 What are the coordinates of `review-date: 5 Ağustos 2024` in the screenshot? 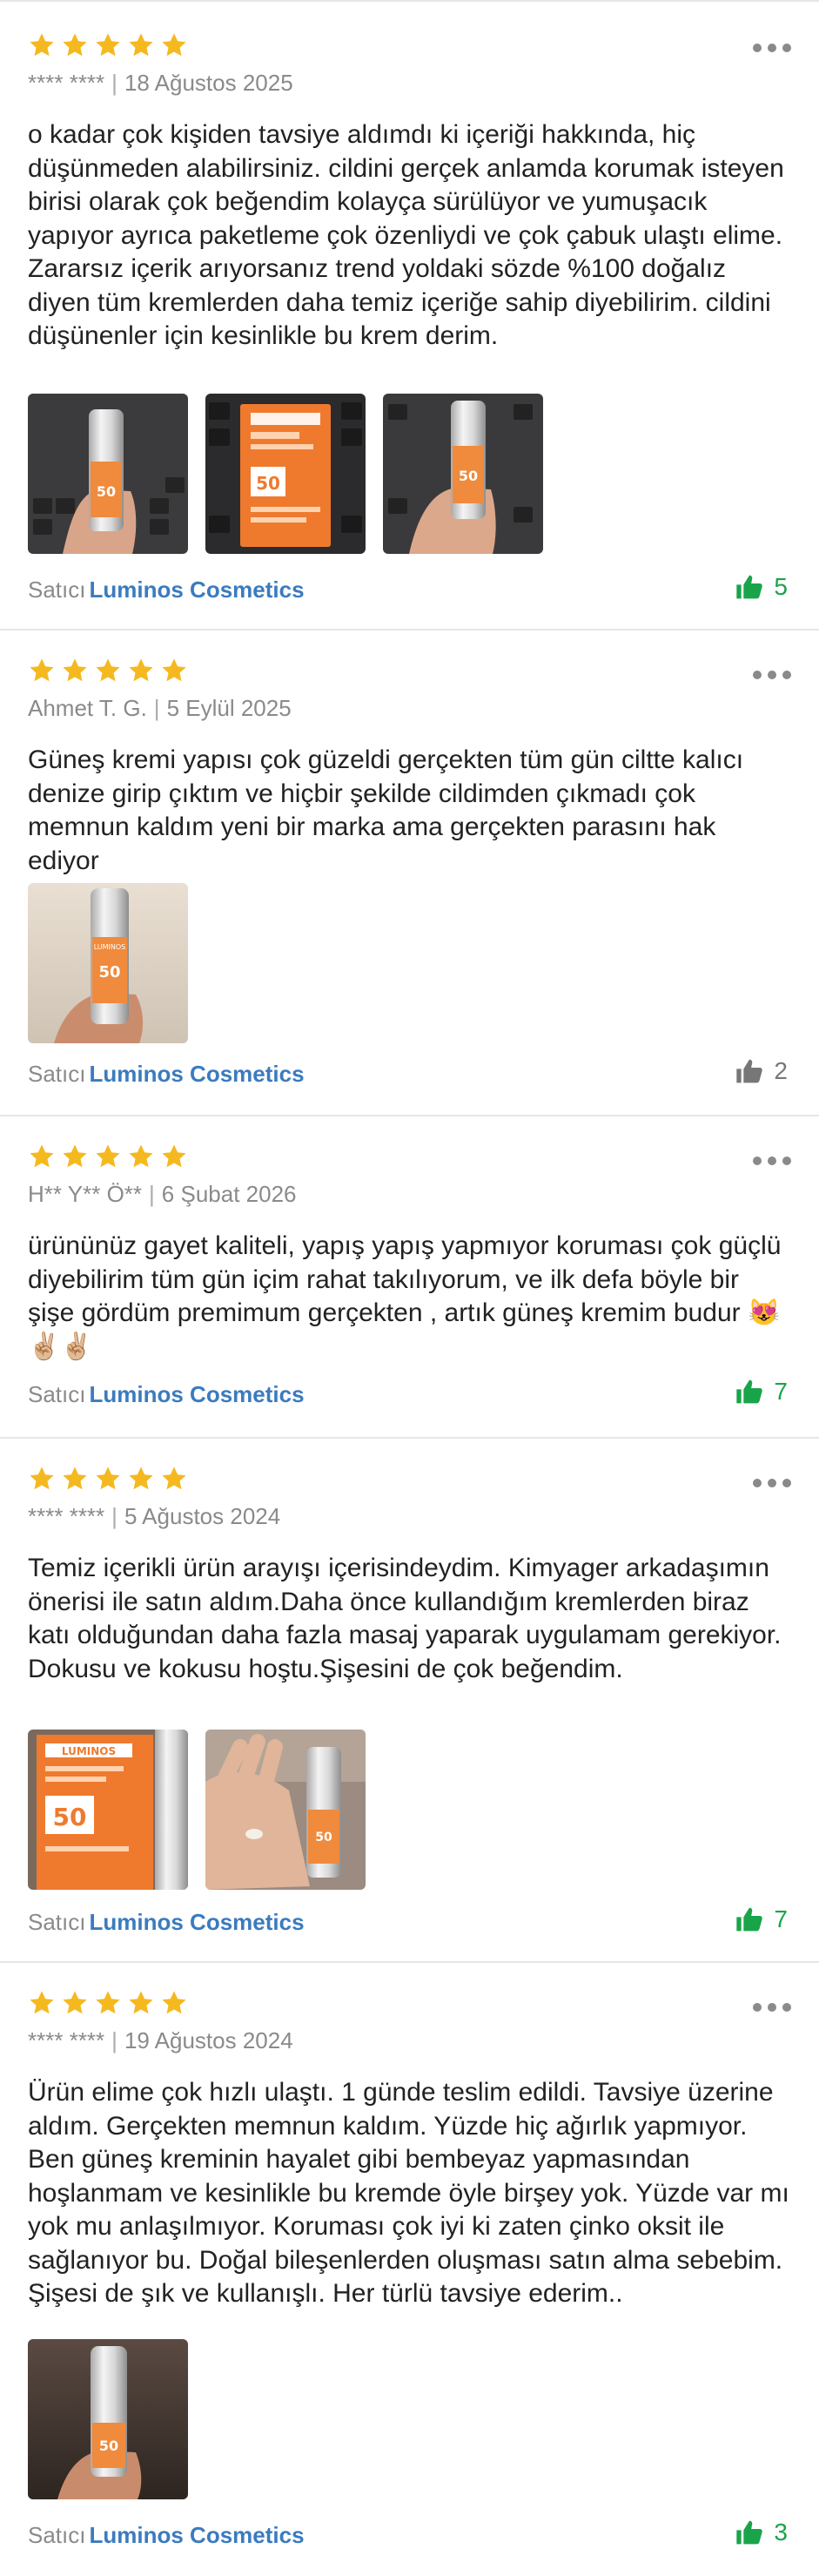 It's located at (202, 1516).